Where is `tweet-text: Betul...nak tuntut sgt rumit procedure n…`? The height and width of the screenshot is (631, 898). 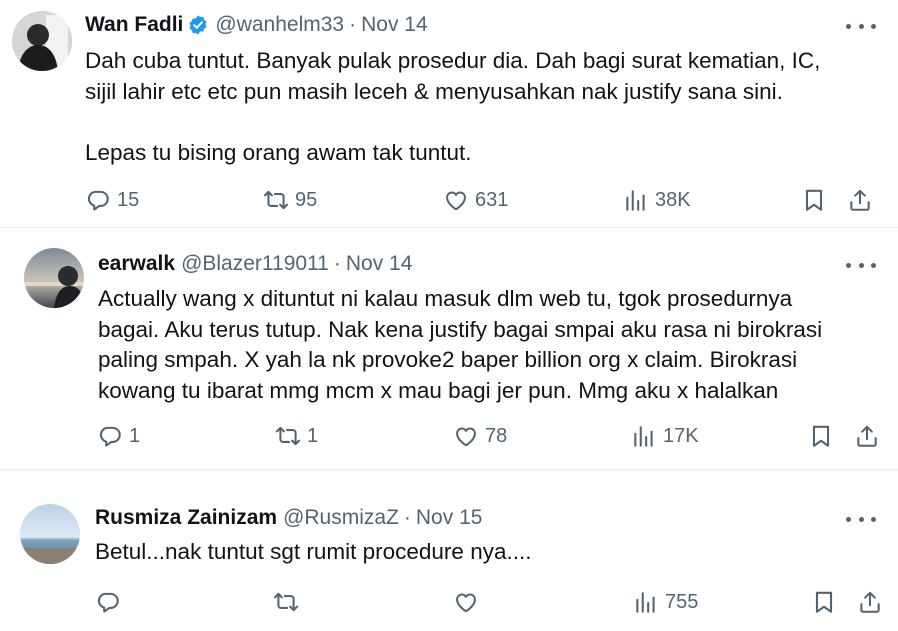
tweet-text: Betul...nak tuntut sgt rumit procedure n… is located at coordinates (313, 551).